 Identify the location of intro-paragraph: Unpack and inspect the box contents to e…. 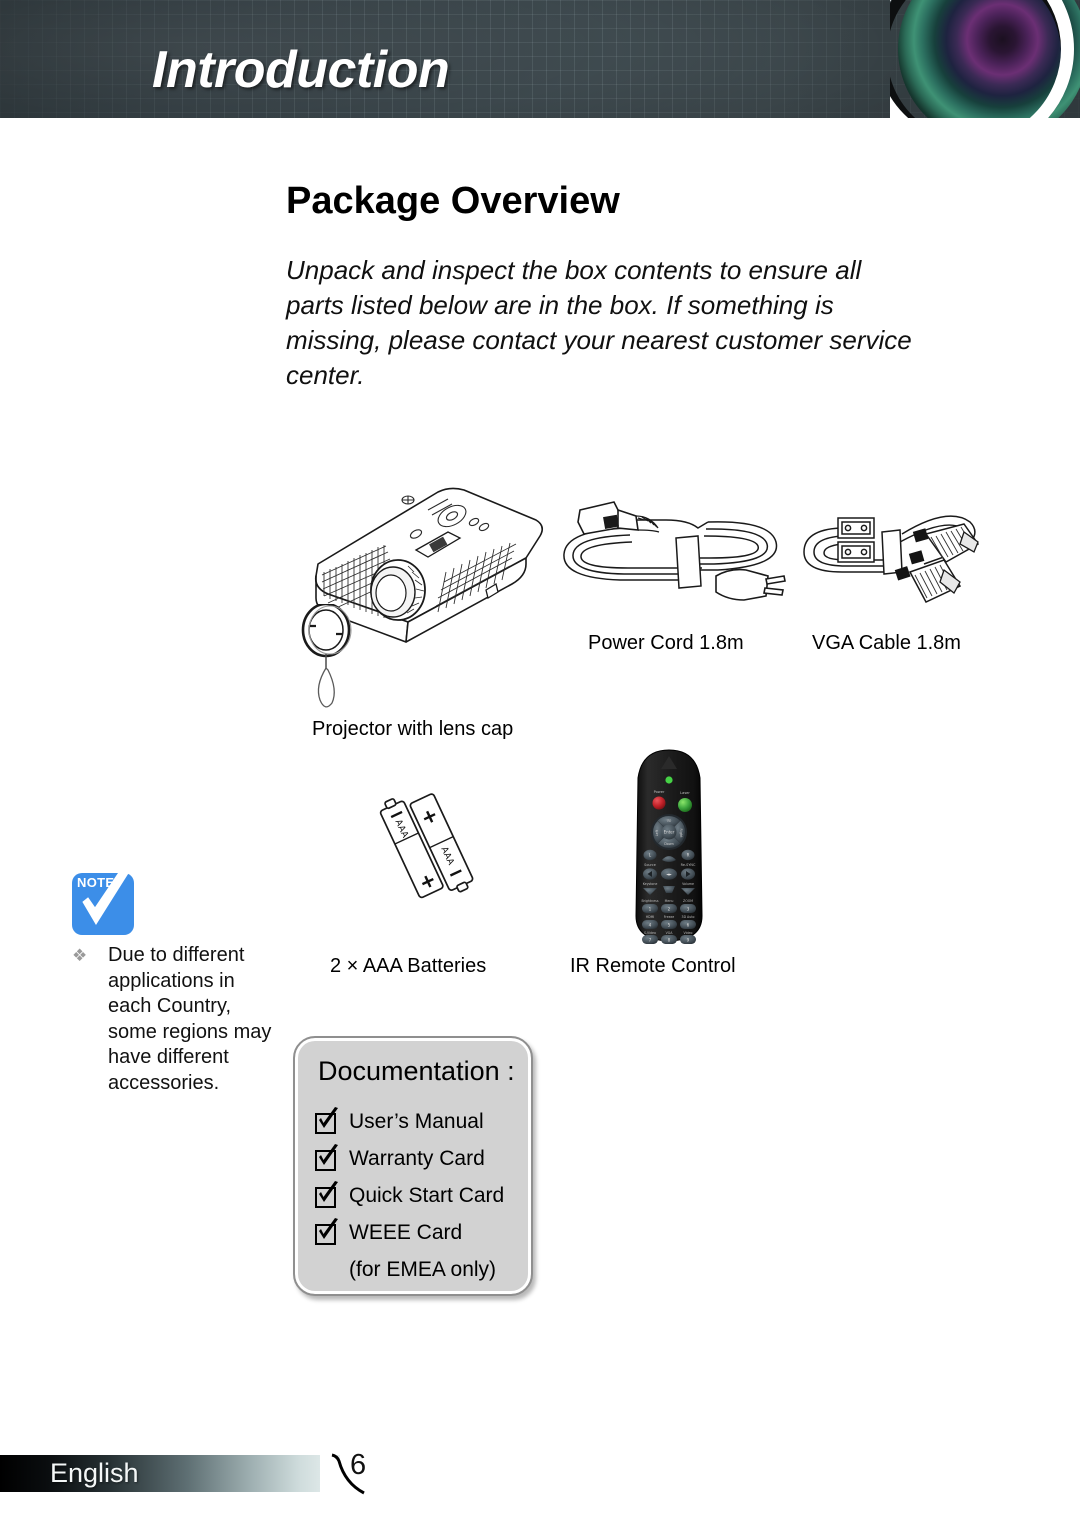
(599, 322).